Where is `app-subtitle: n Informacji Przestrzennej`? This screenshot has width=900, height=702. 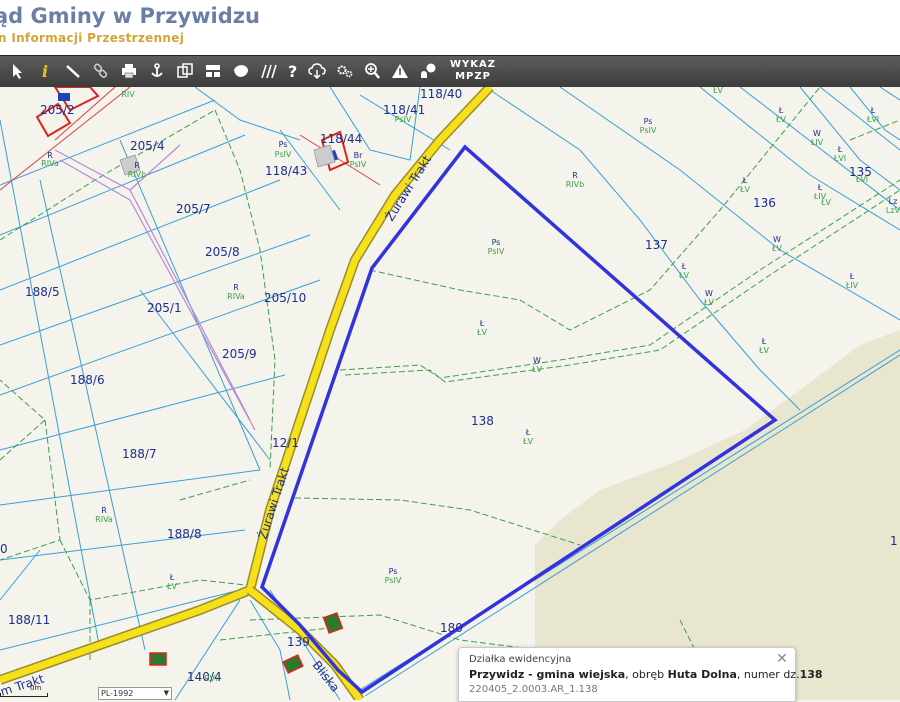 app-subtitle: n Informacji Przestrzennej is located at coordinates (92, 38).